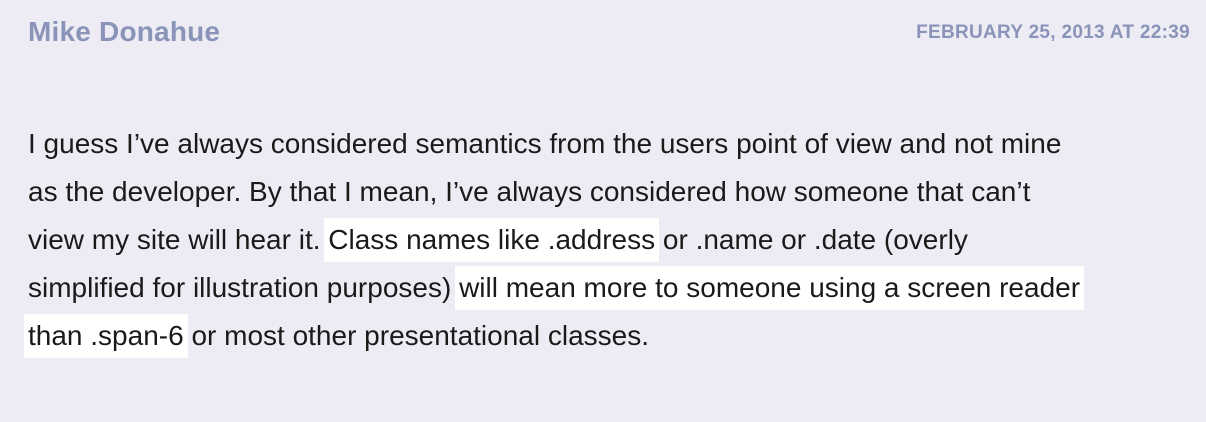 The width and height of the screenshot is (1206, 422). Describe the element at coordinates (1053, 33) in the screenshot. I see `comment-timestamp: FEBRUARY 25, 2013 AT 22:39` at that location.